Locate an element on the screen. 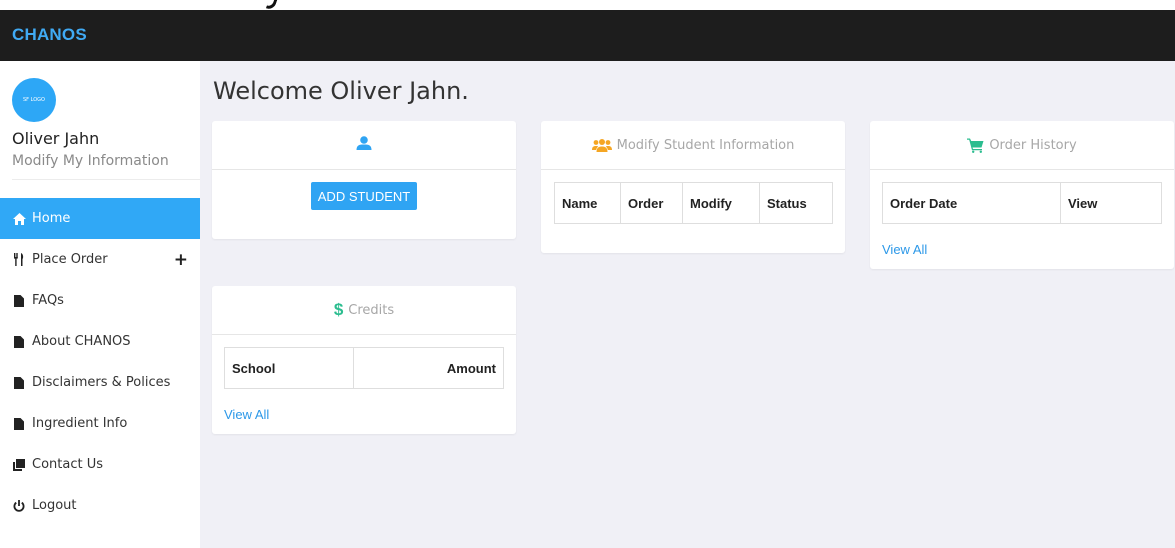 The width and height of the screenshot is (1175, 548). navbar: CHANOS is located at coordinates (587, 35).